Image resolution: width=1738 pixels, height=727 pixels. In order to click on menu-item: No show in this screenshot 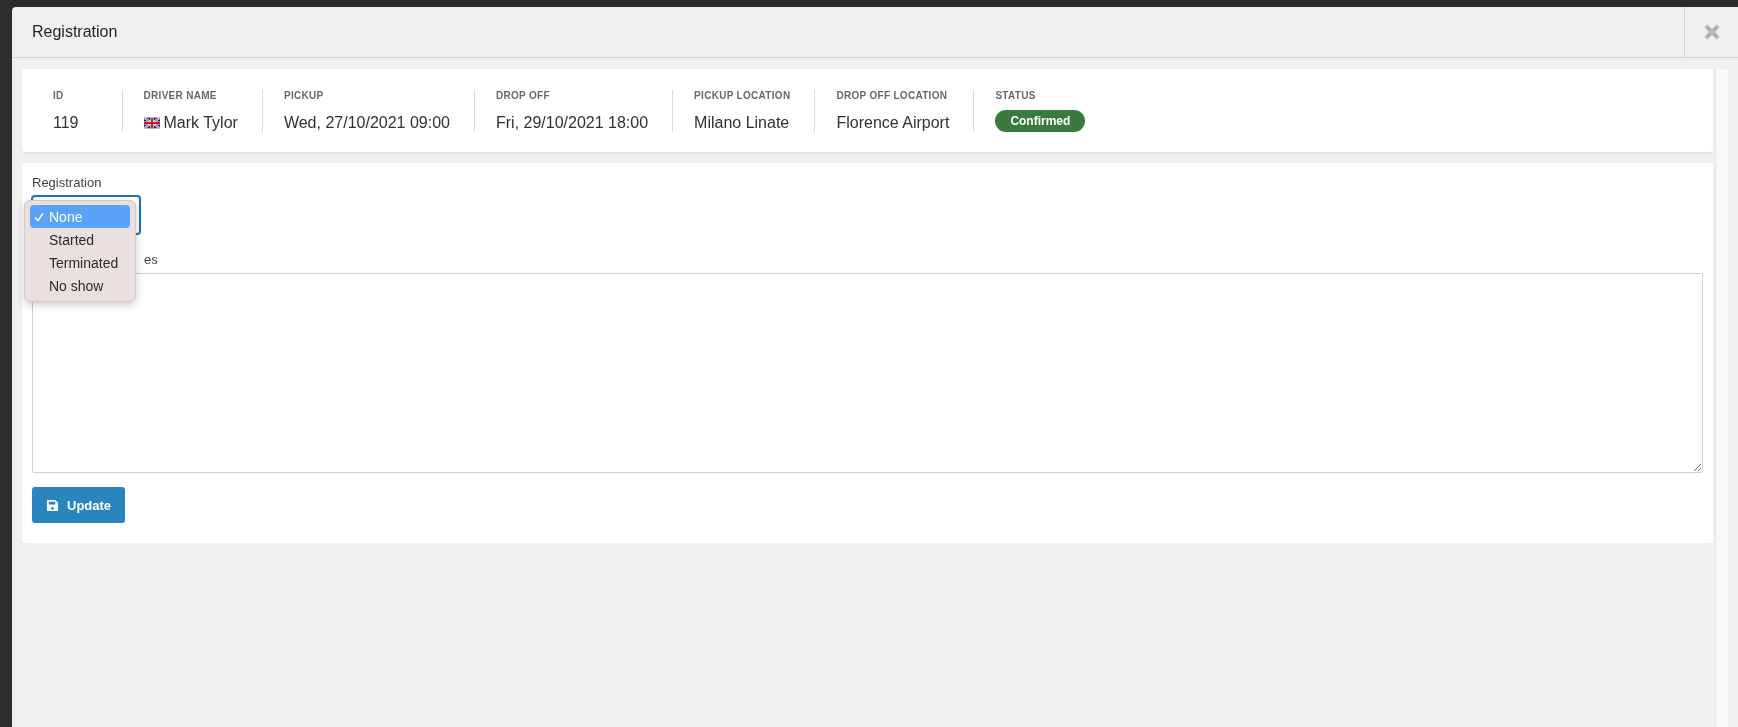, I will do `click(80, 285)`.